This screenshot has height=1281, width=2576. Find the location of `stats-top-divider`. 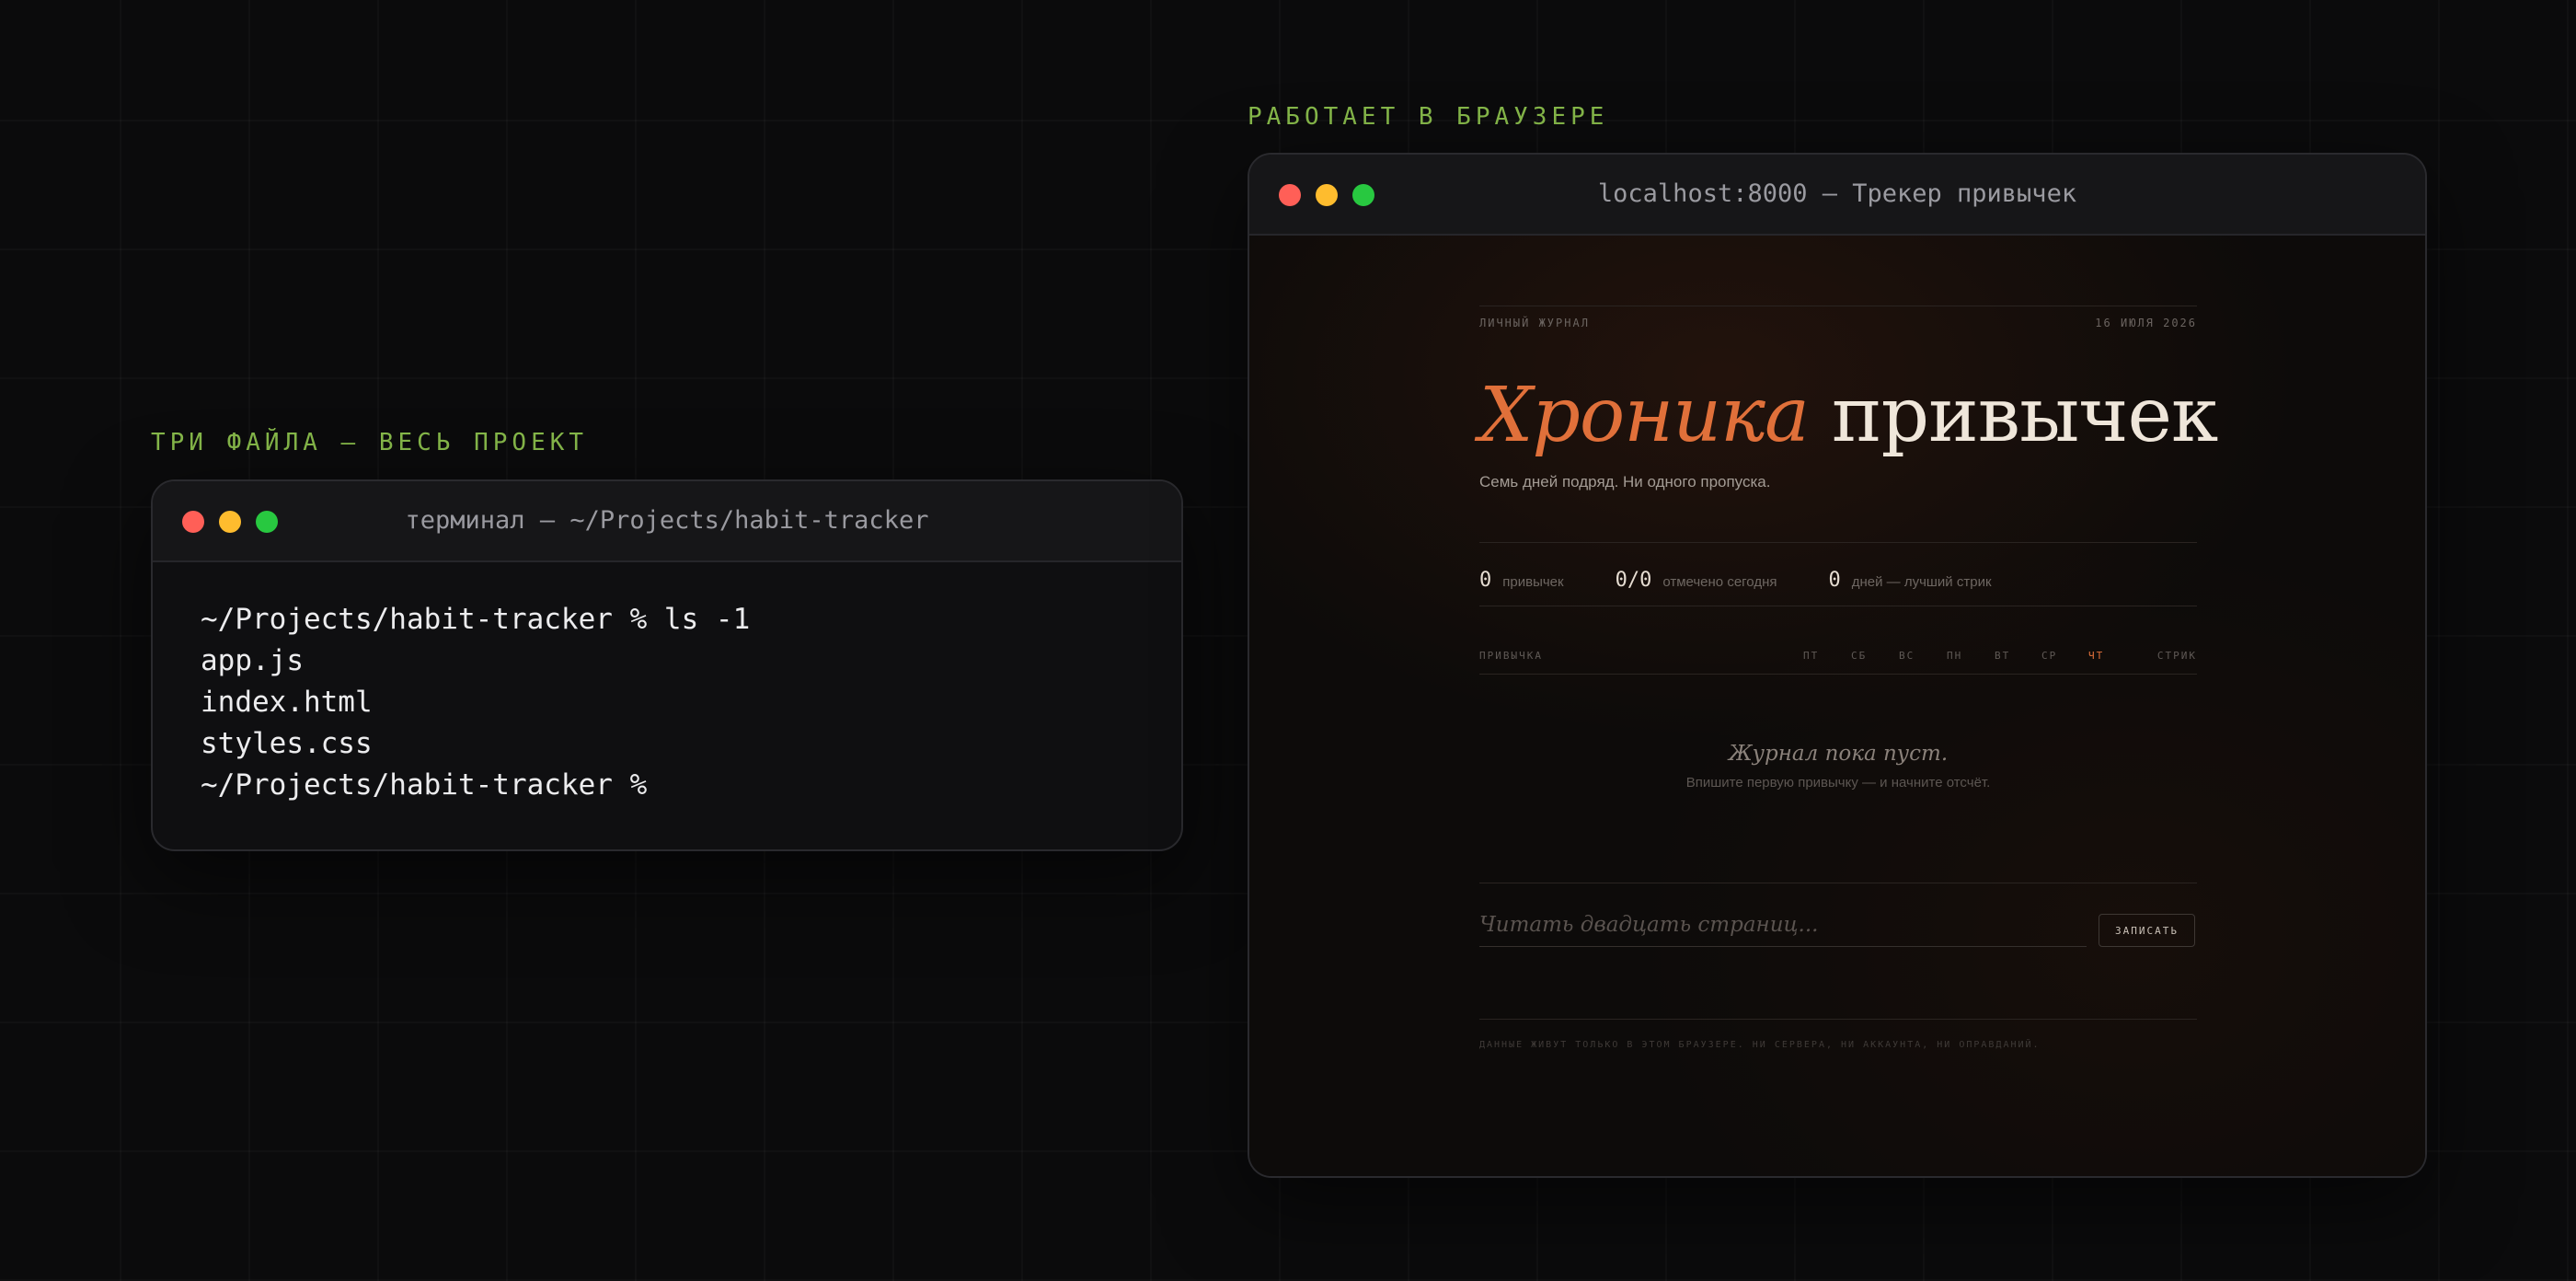

stats-top-divider is located at coordinates (1838, 542).